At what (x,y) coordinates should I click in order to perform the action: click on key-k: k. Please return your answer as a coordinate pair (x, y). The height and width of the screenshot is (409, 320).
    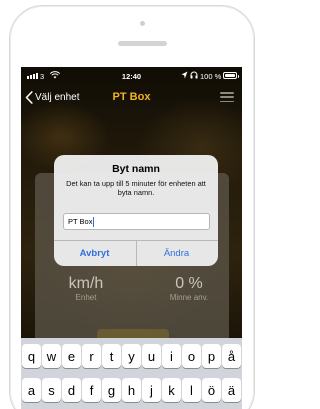
    Looking at the image, I should click on (171, 390).